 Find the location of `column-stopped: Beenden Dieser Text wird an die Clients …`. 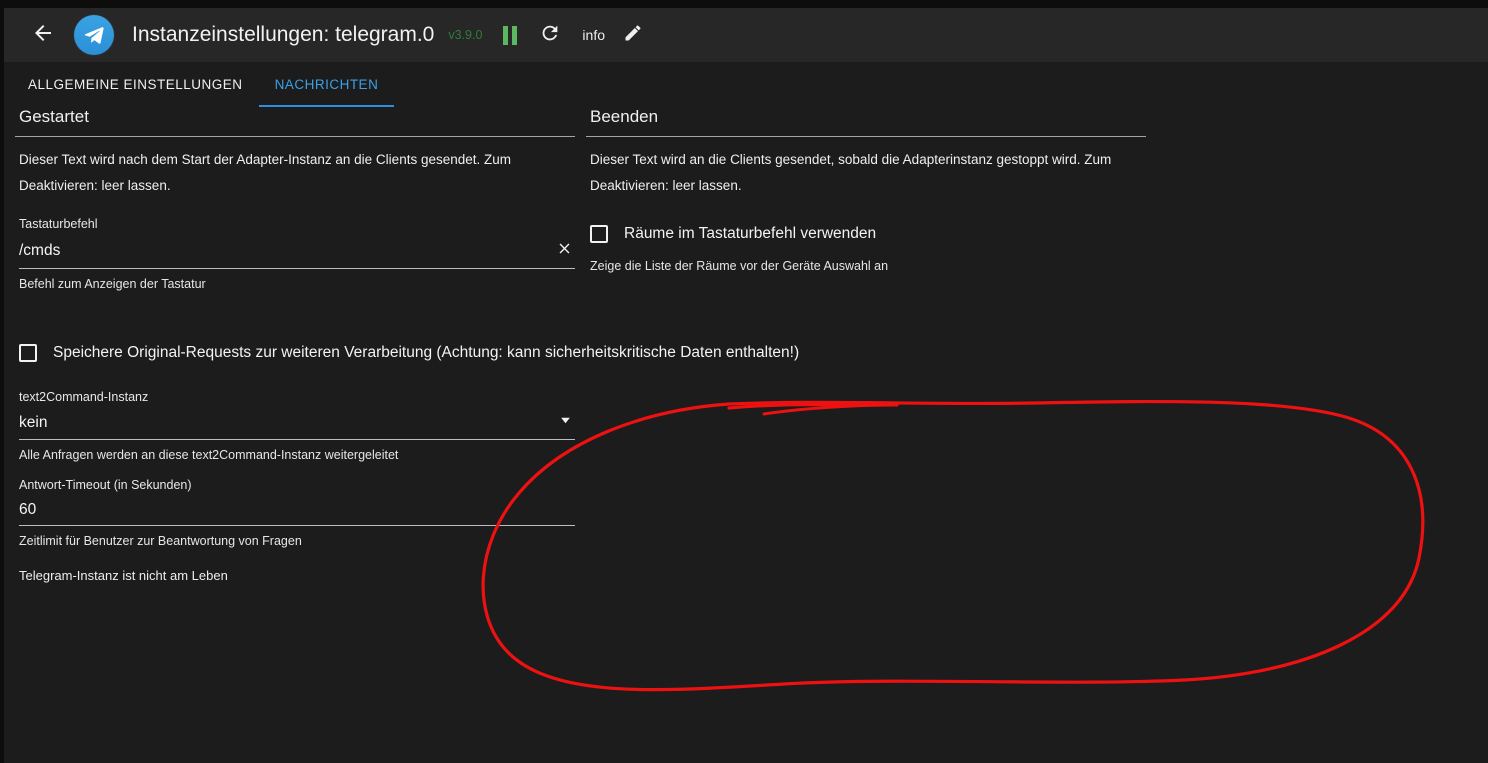

column-stopped: Beenden Dieser Text wird an die Clients … is located at coordinates (866, 190).